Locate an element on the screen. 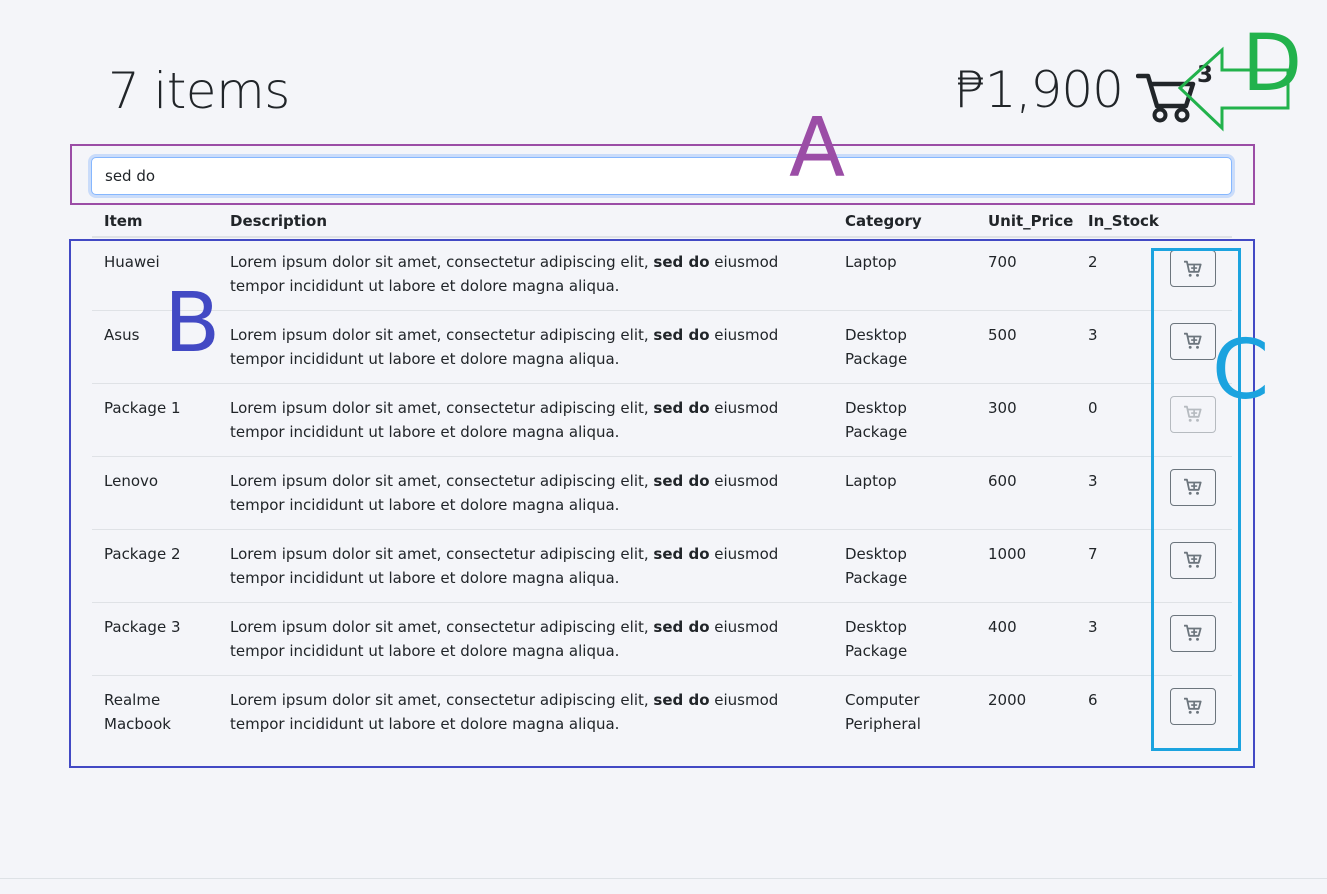 The height and width of the screenshot is (894, 1327). annotation-label-a: A is located at coordinates (817, 148).